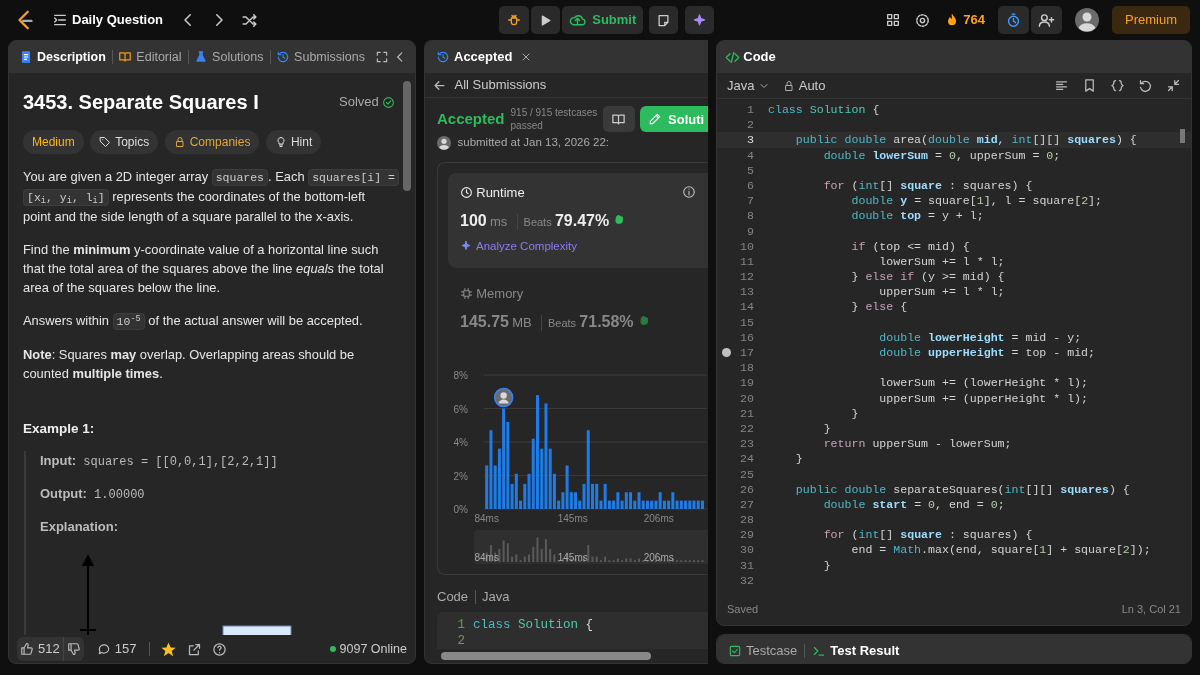 This screenshot has height=675, width=1200. Describe the element at coordinates (460, 409) in the screenshot. I see `axis-label: 6%` at that location.